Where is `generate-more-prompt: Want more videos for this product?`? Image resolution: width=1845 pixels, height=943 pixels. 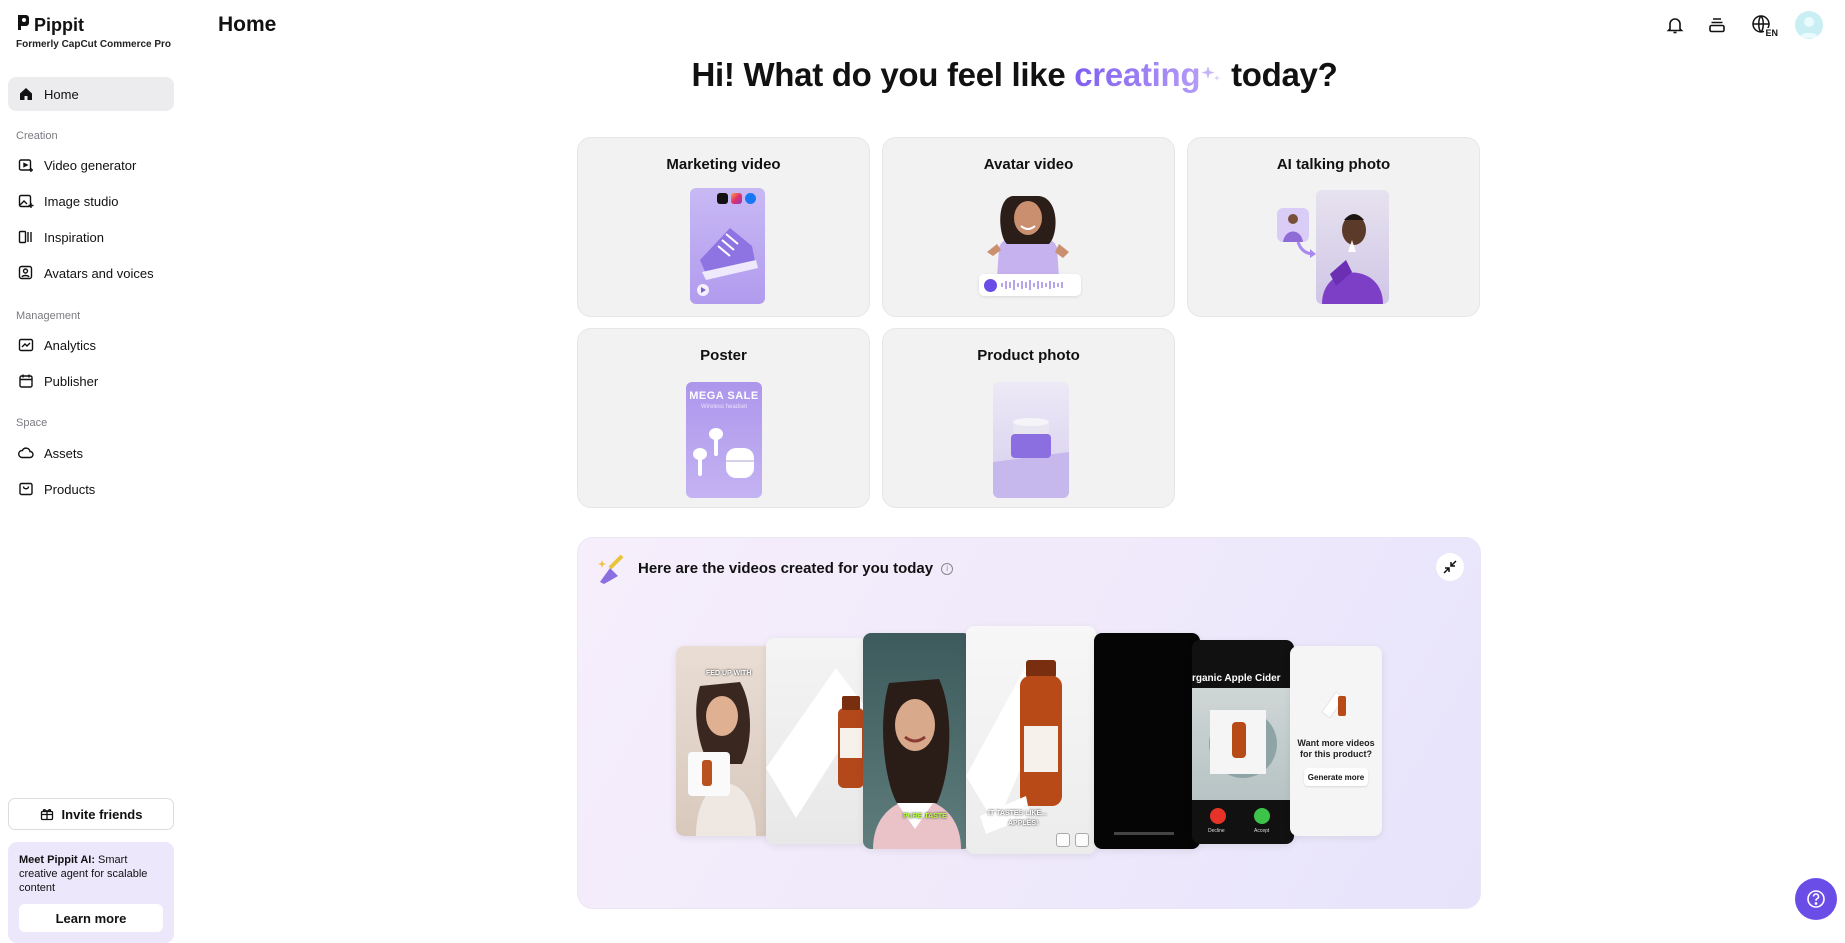 generate-more-prompt: Want more videos for this product? is located at coordinates (1336, 748).